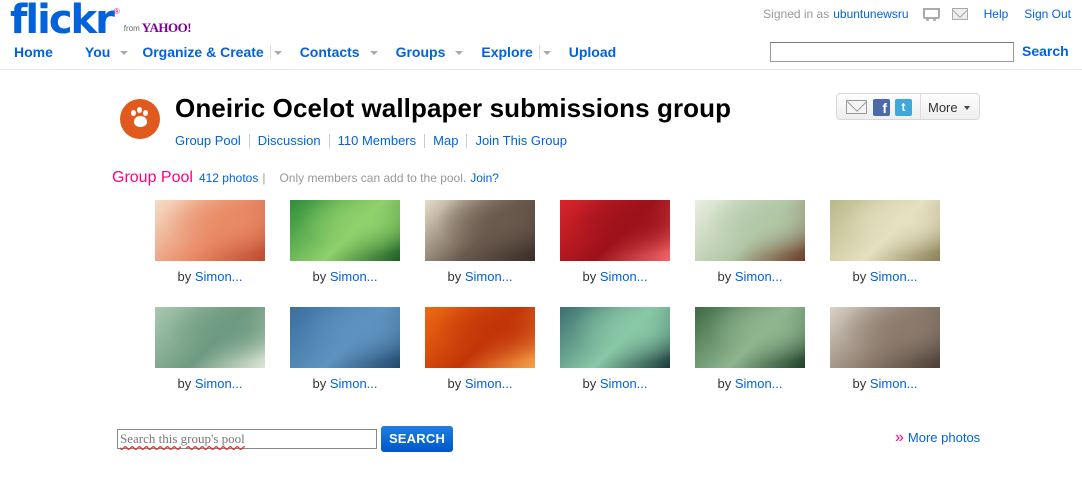  What do you see at coordinates (101, 20) in the screenshot?
I see `flickr-logo: flickr ® from YAHOO!` at bounding box center [101, 20].